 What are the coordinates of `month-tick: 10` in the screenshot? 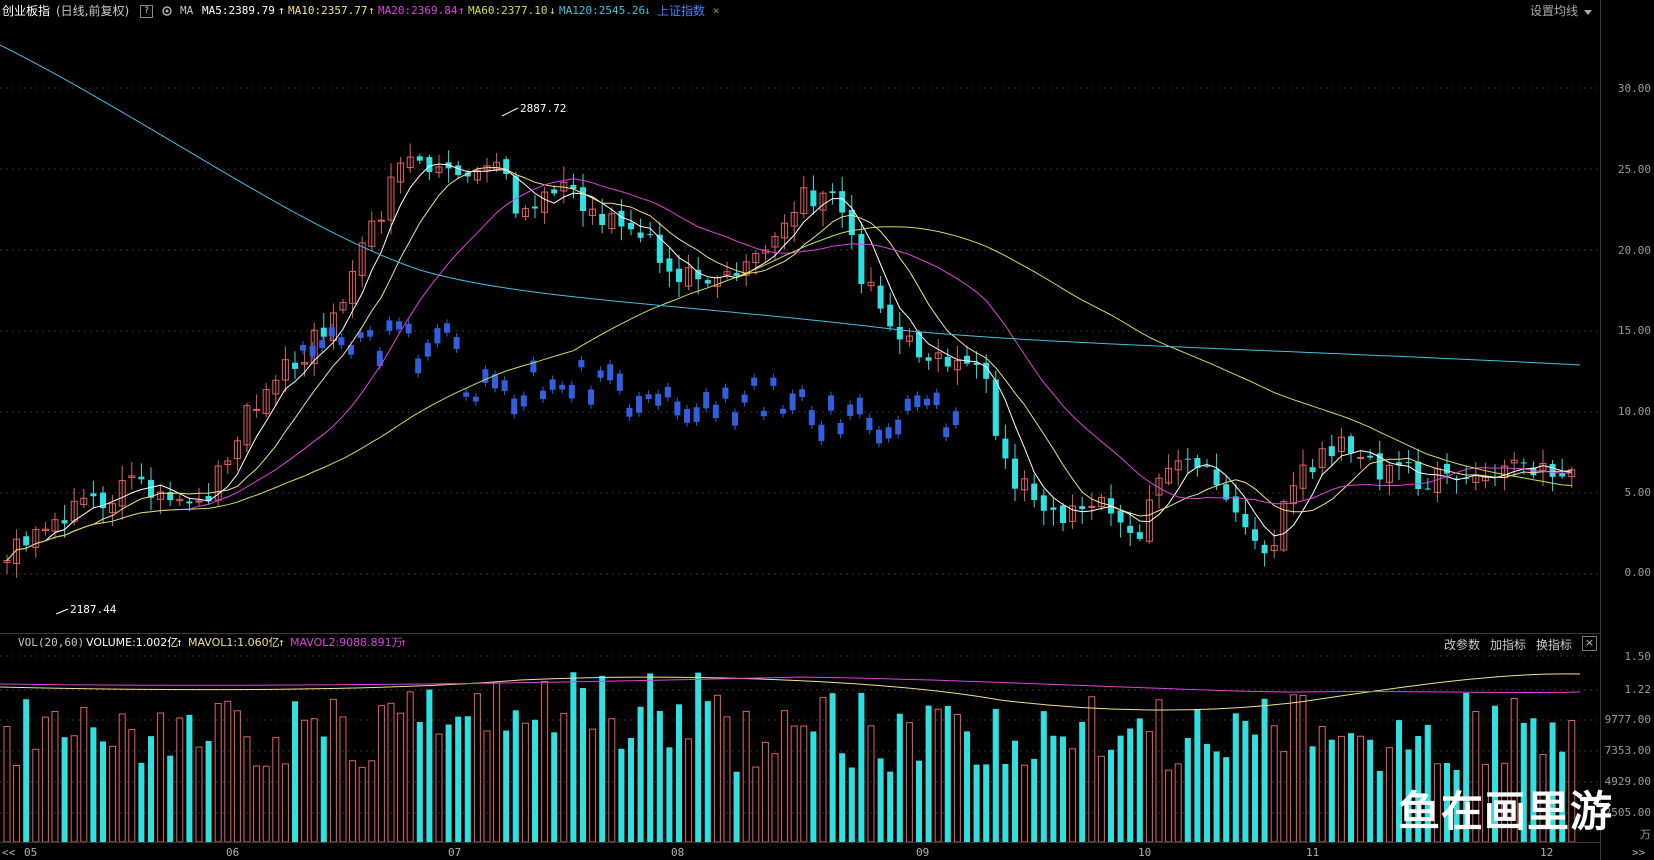 It's located at (1145, 852).